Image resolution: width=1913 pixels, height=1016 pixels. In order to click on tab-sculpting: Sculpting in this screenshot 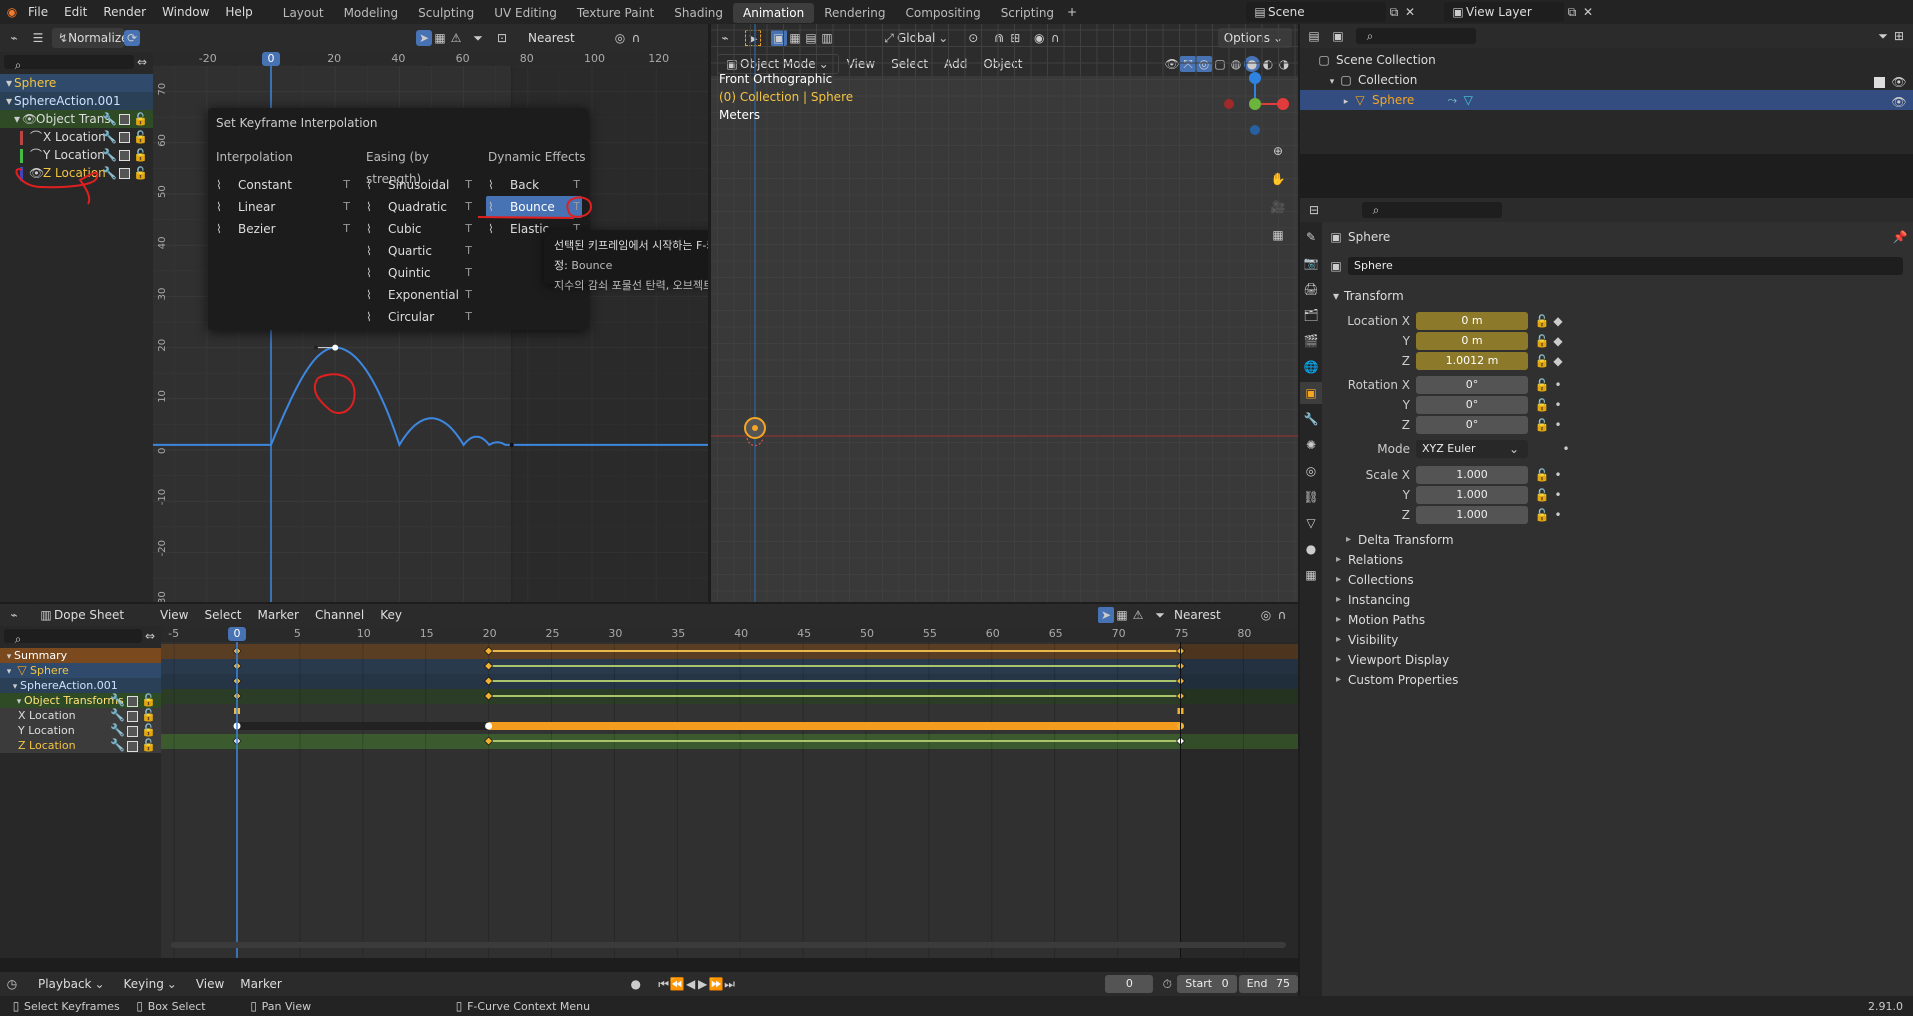, I will do `click(446, 13)`.